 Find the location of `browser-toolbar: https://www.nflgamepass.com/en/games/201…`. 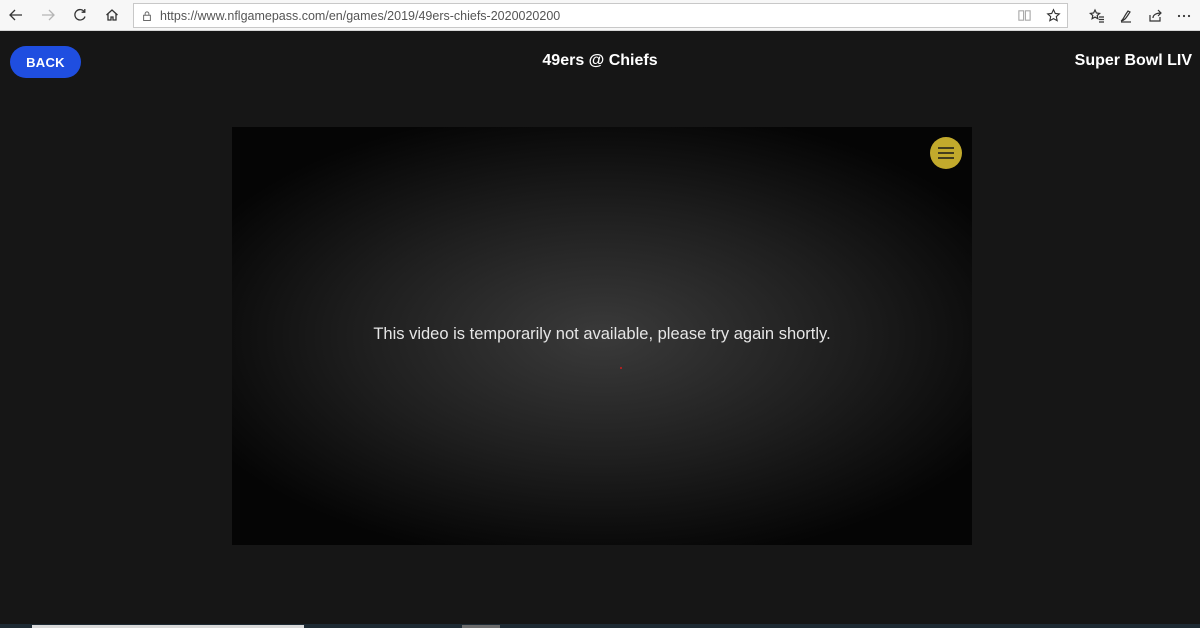

browser-toolbar: https://www.nflgamepass.com/en/games/201… is located at coordinates (600, 15).